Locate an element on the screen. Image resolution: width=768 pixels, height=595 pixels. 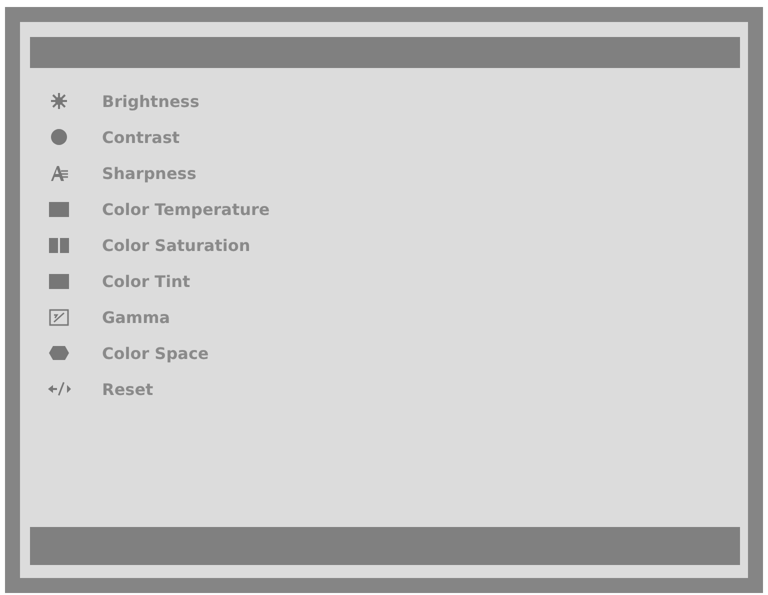
menu-item: Sharpness is located at coordinates (149, 173).